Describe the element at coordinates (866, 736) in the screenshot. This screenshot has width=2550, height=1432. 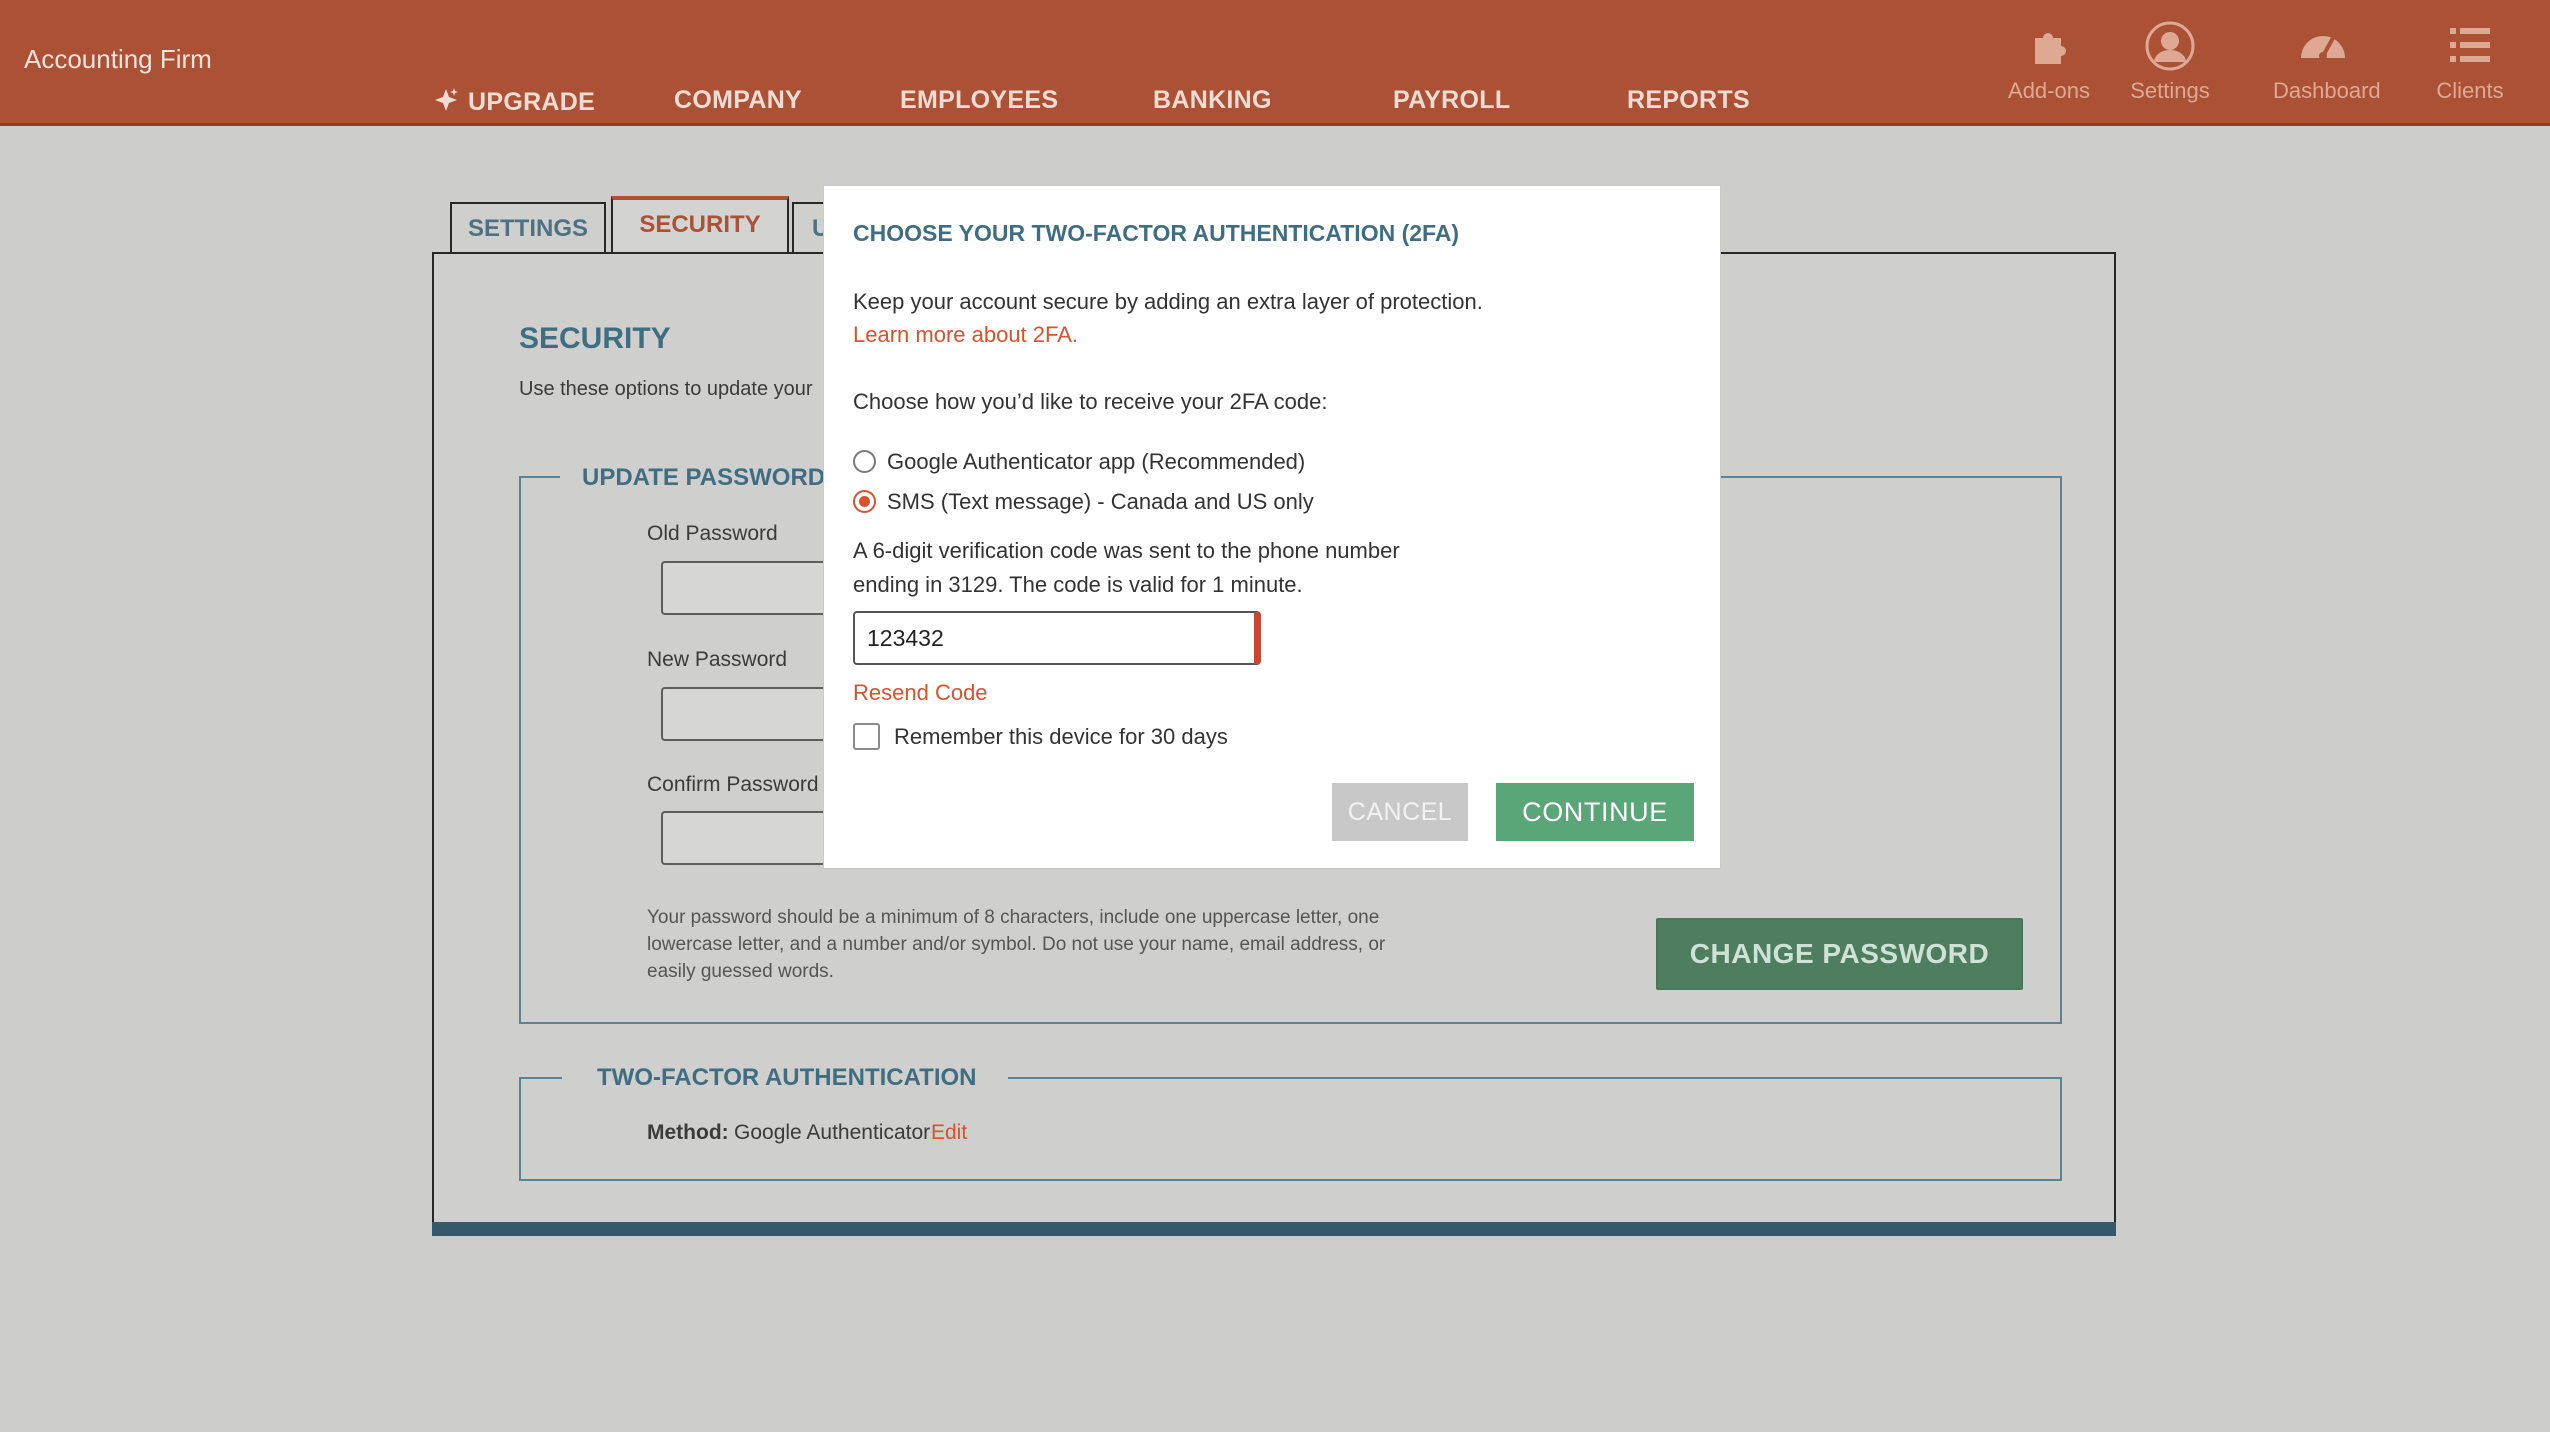
I see `remember-device-checkbox` at that location.